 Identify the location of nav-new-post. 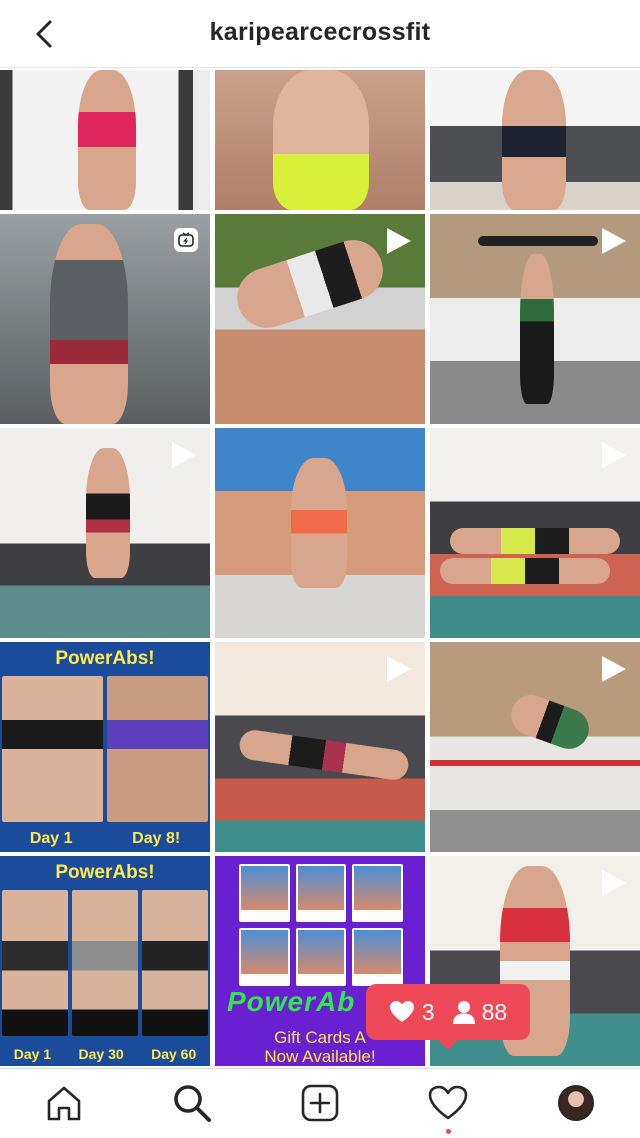
(320, 1103).